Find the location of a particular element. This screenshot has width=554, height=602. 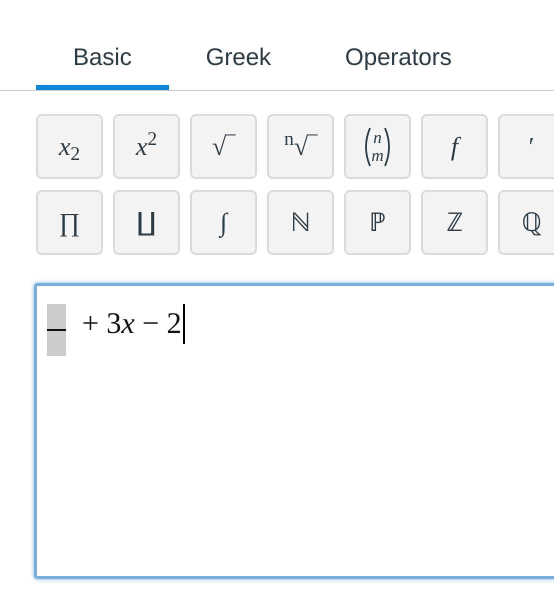

symbol-button: x$^{2}$ is located at coordinates (146, 146).